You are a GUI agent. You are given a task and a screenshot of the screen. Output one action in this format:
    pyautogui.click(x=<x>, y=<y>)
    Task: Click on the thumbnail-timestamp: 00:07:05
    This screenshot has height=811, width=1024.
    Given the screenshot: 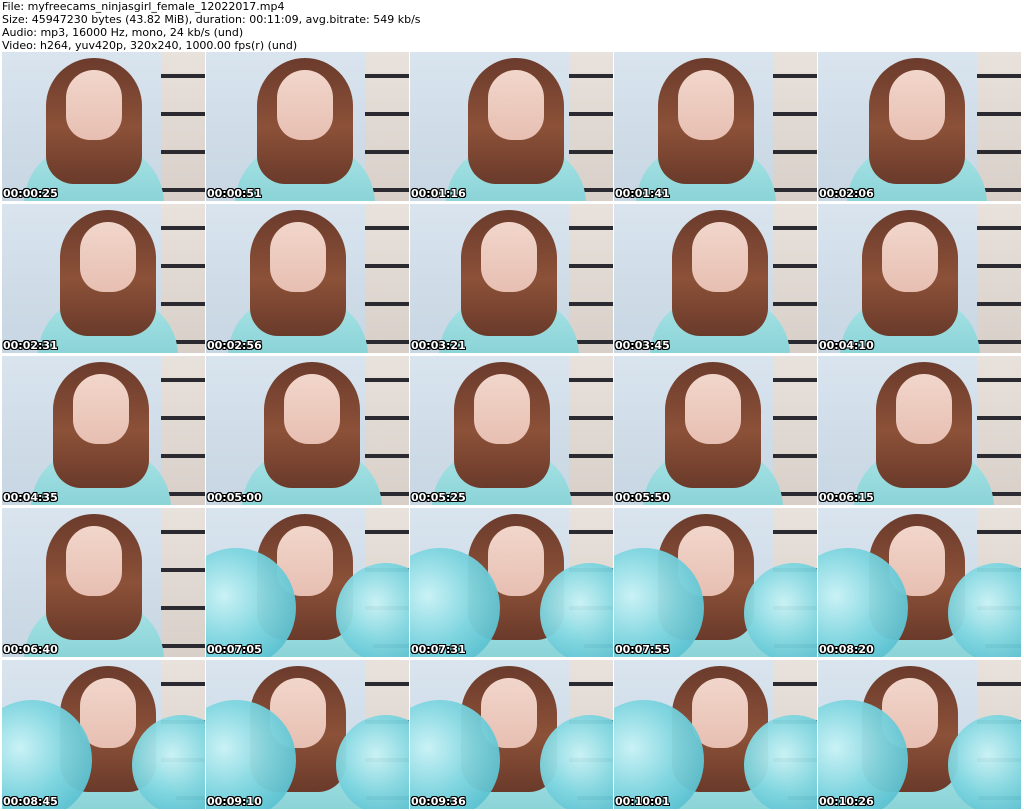 What is the action you would take?
    pyautogui.click(x=234, y=649)
    